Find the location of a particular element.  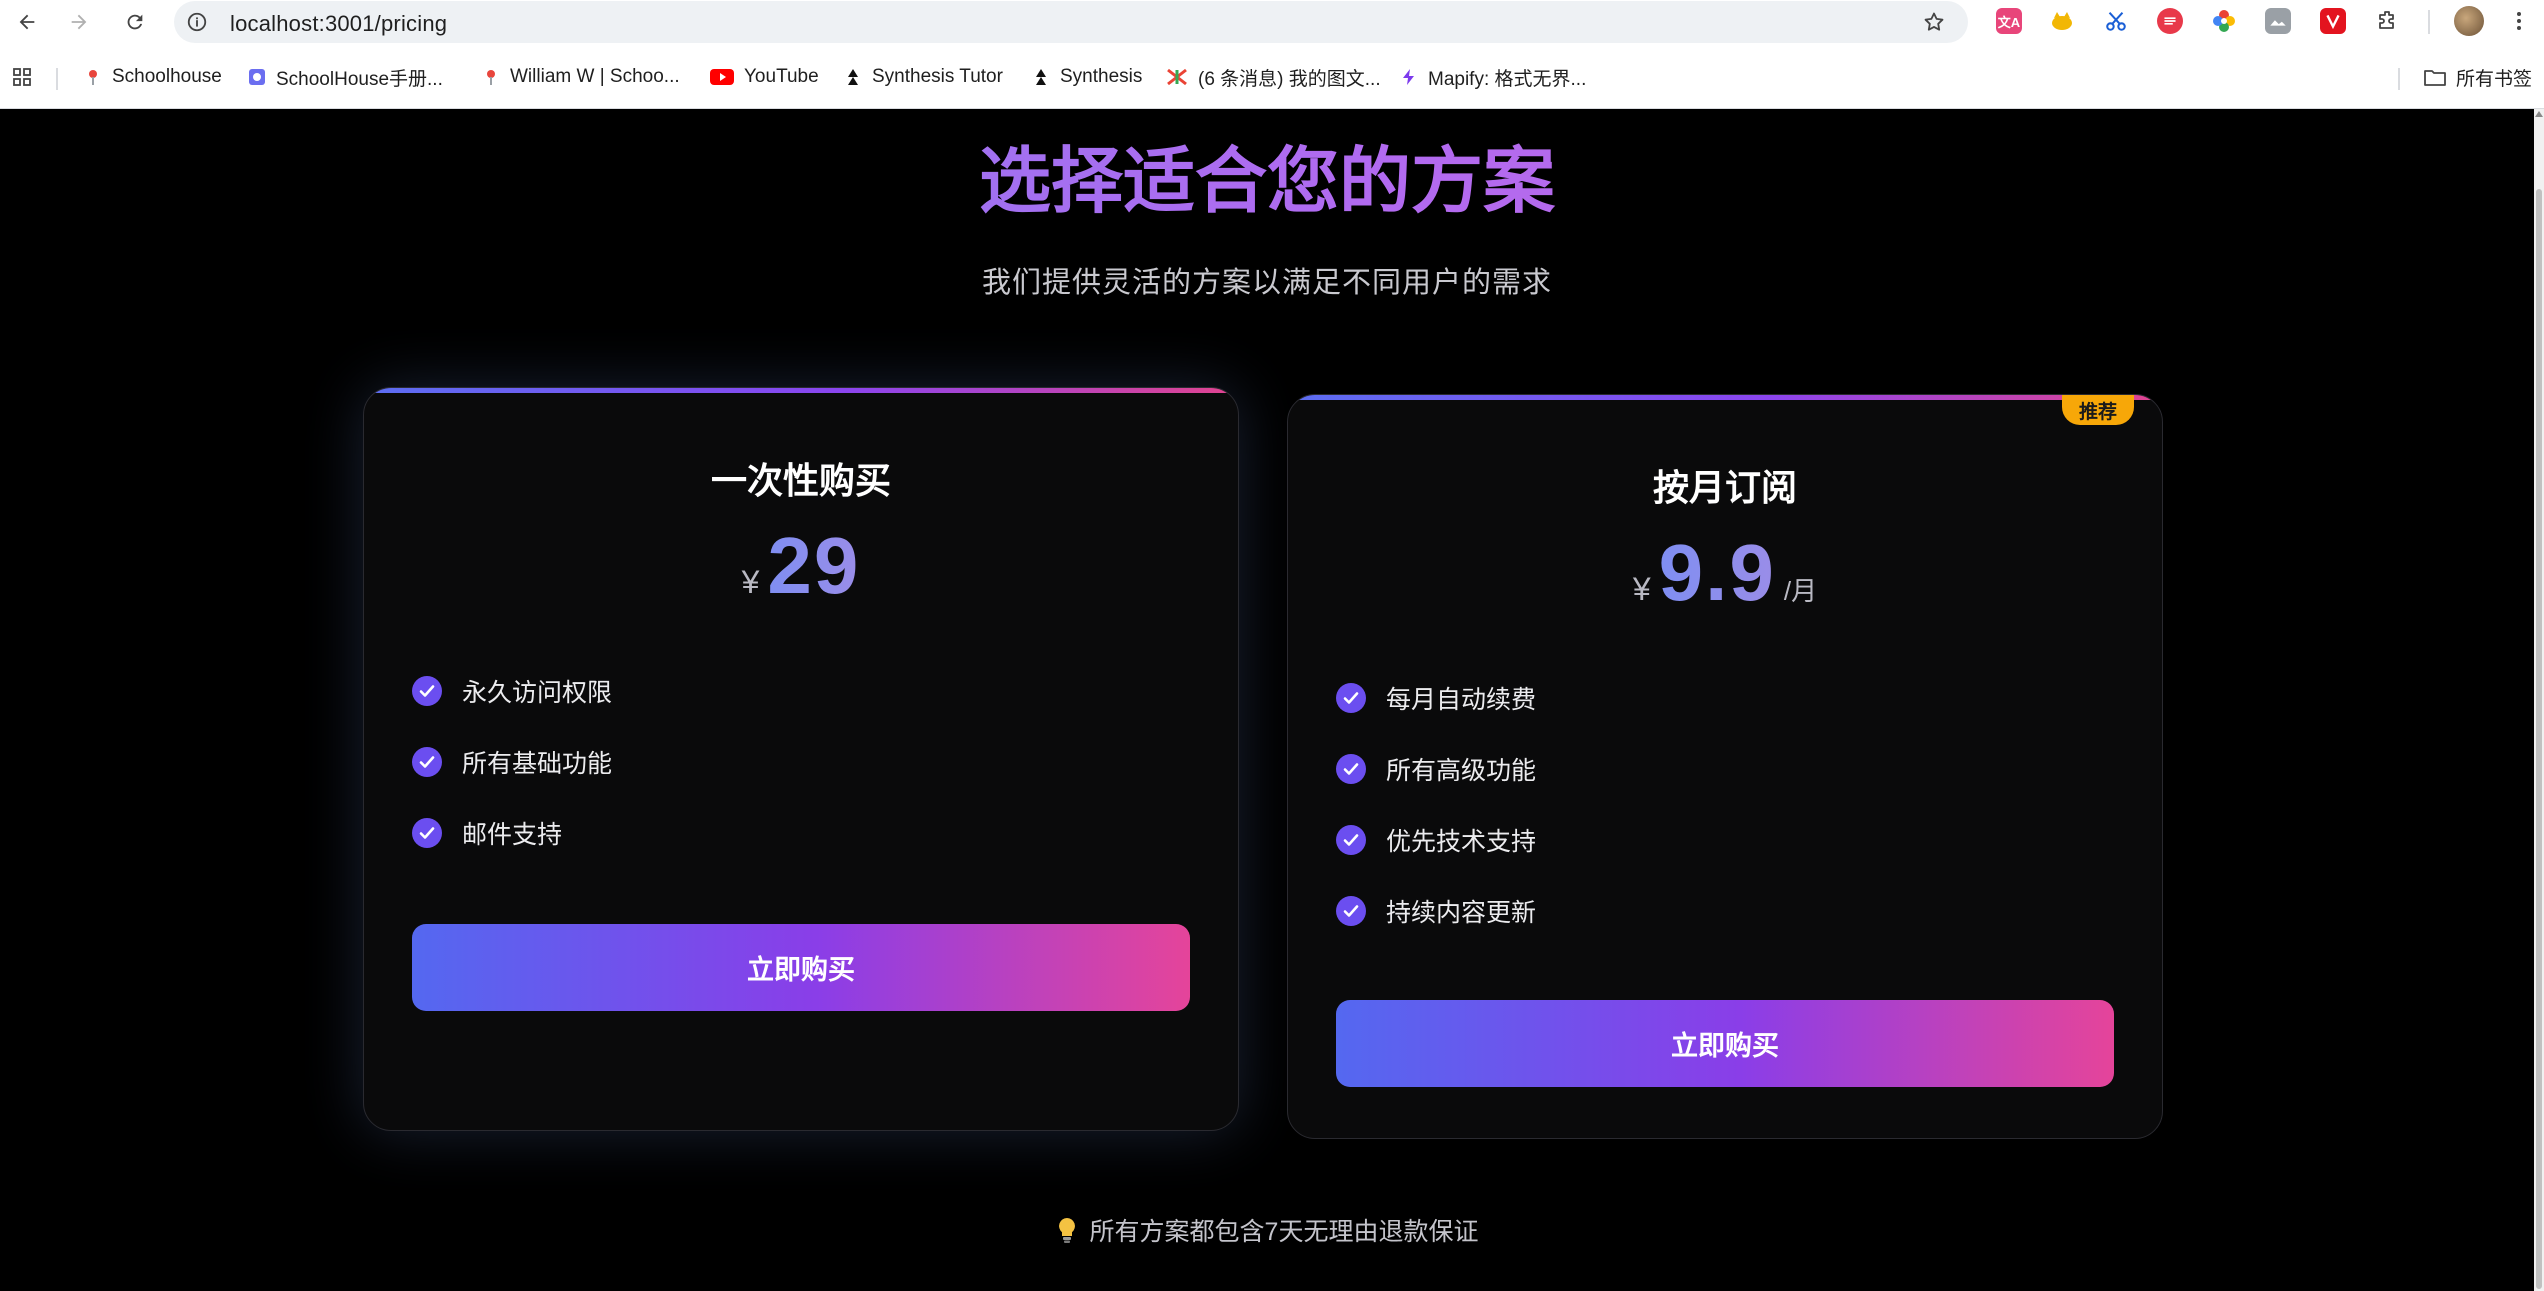

translate-extension-label: 文A is located at coordinates (2009, 22).